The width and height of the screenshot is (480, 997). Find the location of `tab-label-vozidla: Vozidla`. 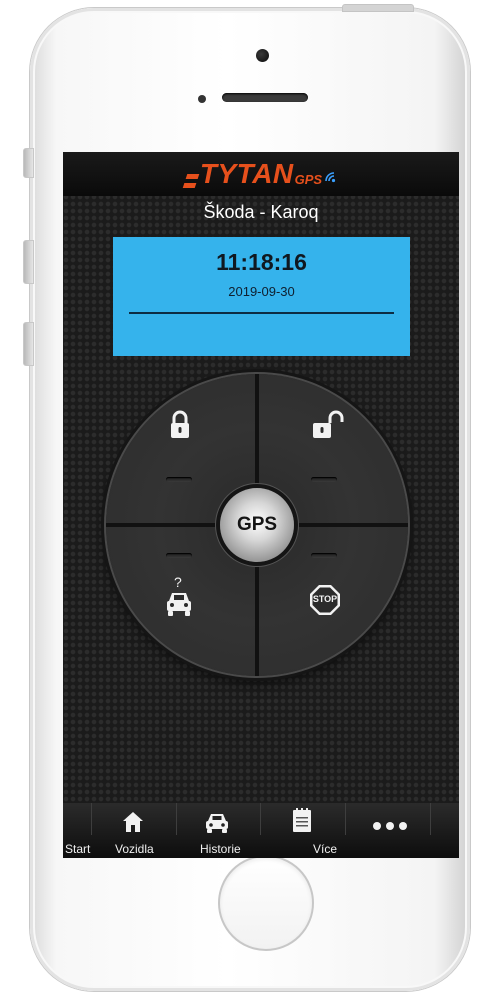

tab-label-vozidla: Vozidla is located at coordinates (134, 849).